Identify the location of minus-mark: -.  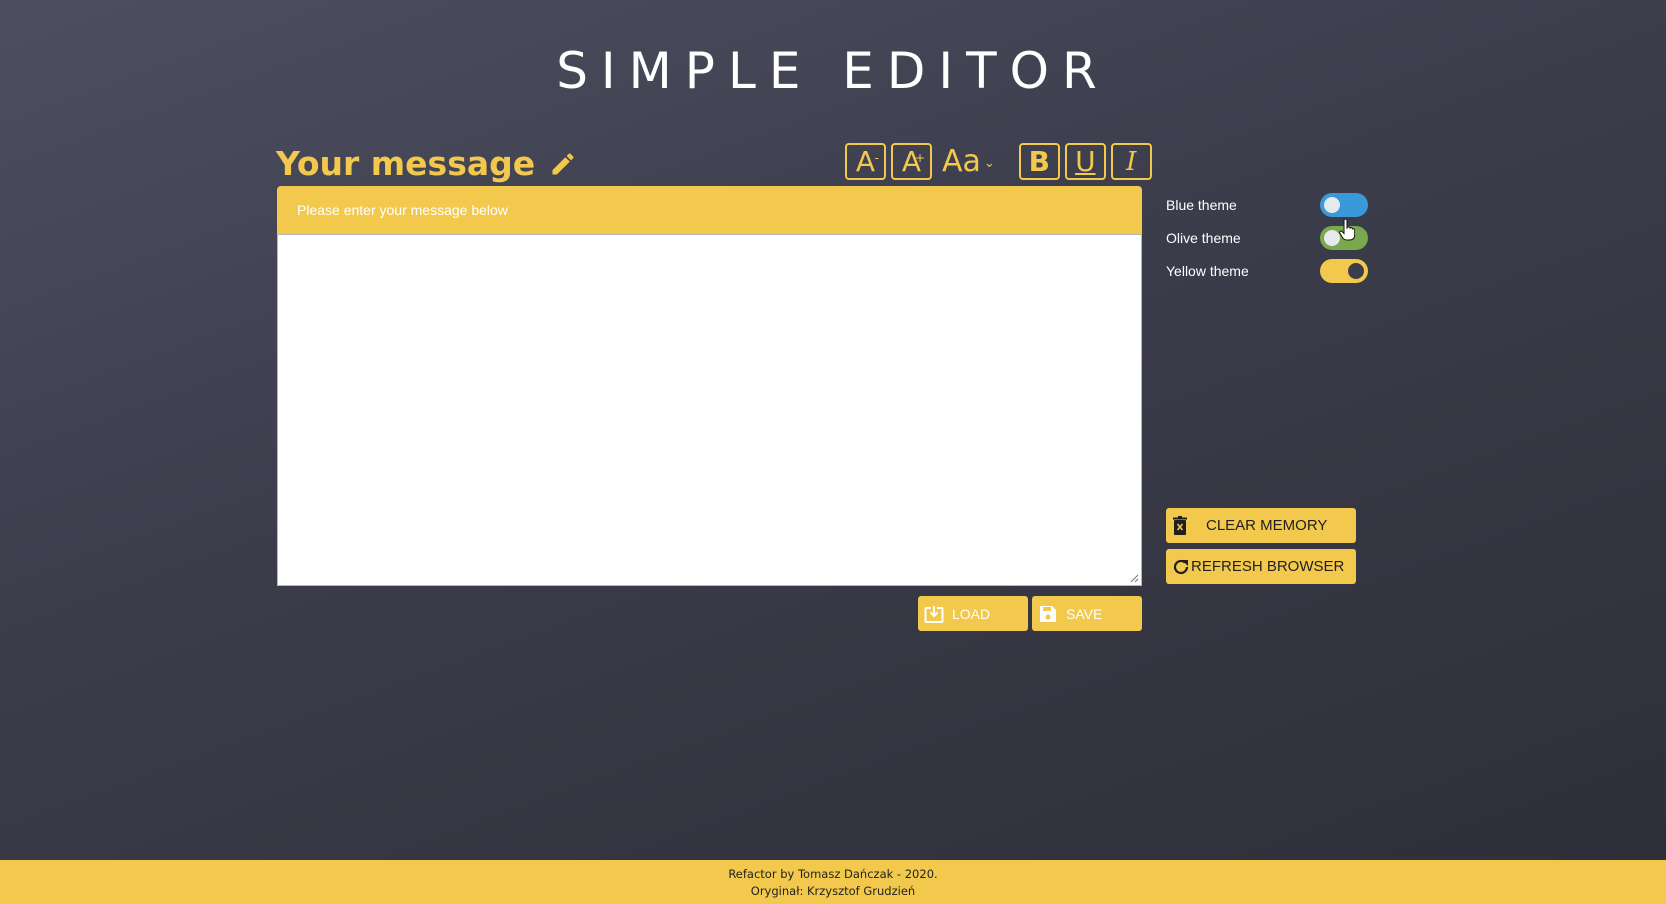
(876, 158).